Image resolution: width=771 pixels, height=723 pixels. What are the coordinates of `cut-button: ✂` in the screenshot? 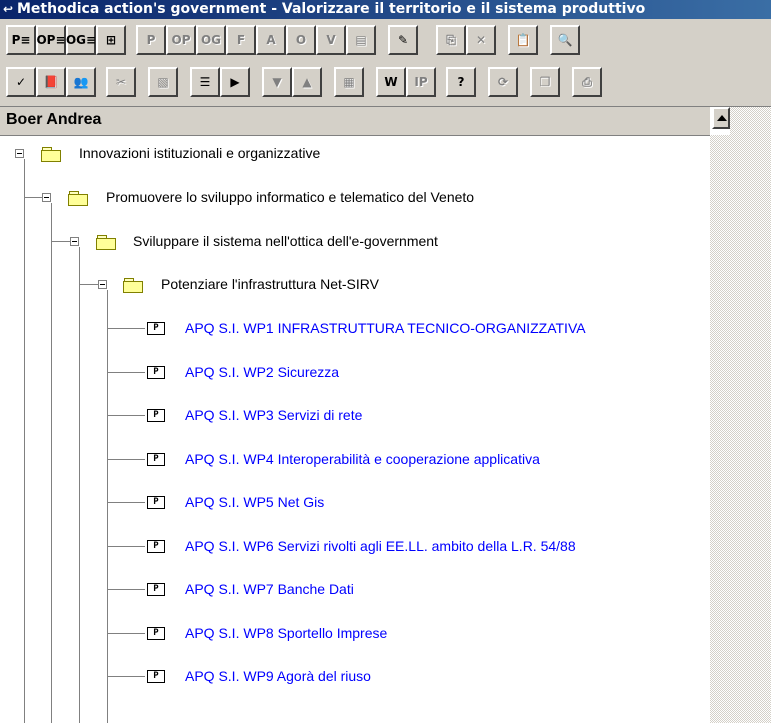 It's located at (121, 82).